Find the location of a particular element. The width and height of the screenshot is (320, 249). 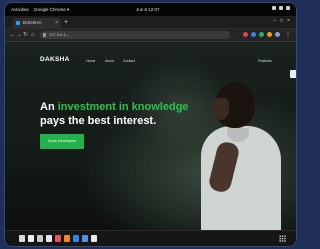

new-tab-button: + is located at coordinates (66, 22).